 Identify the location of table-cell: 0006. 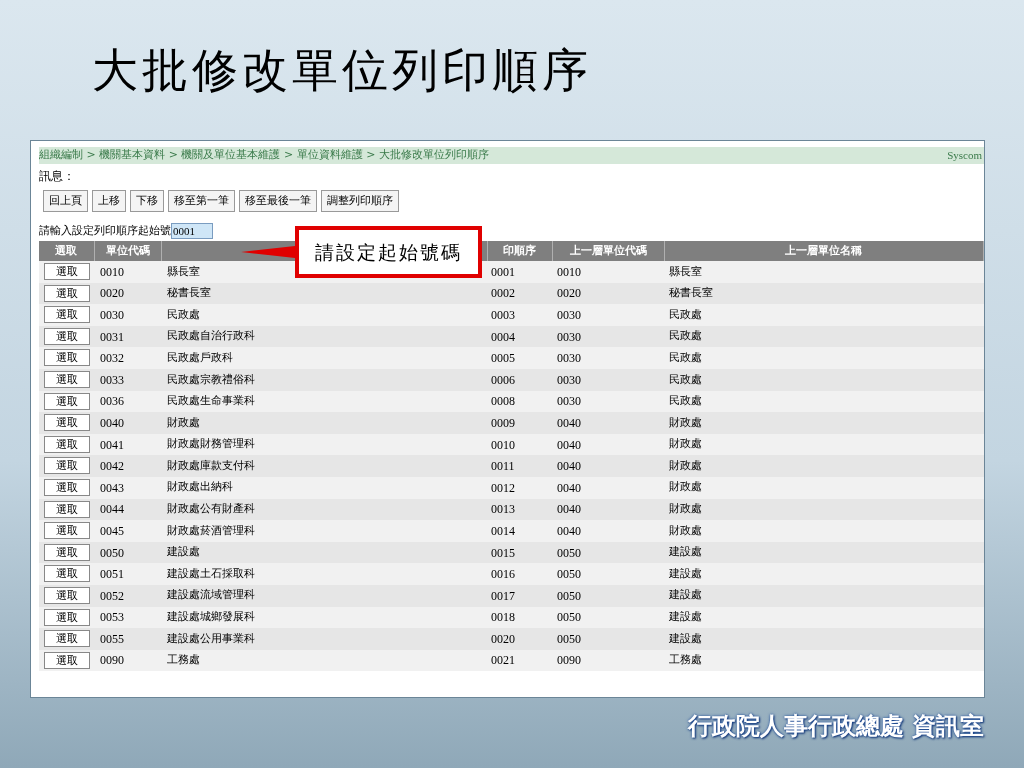
(519, 379).